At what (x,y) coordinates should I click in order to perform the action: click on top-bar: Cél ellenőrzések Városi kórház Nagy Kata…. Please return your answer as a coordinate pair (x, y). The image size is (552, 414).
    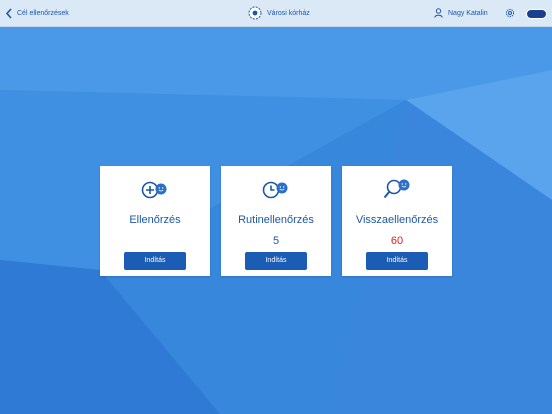
    Looking at the image, I should click on (276, 13).